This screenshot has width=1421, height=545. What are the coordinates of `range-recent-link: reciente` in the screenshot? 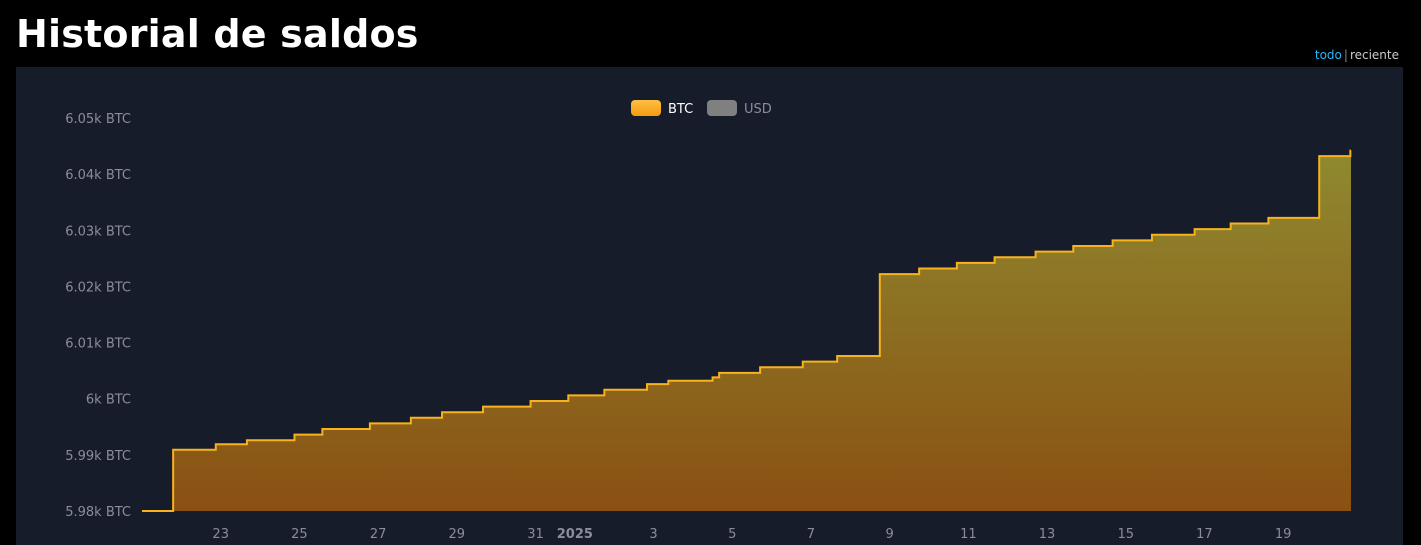 It's located at (1374, 55).